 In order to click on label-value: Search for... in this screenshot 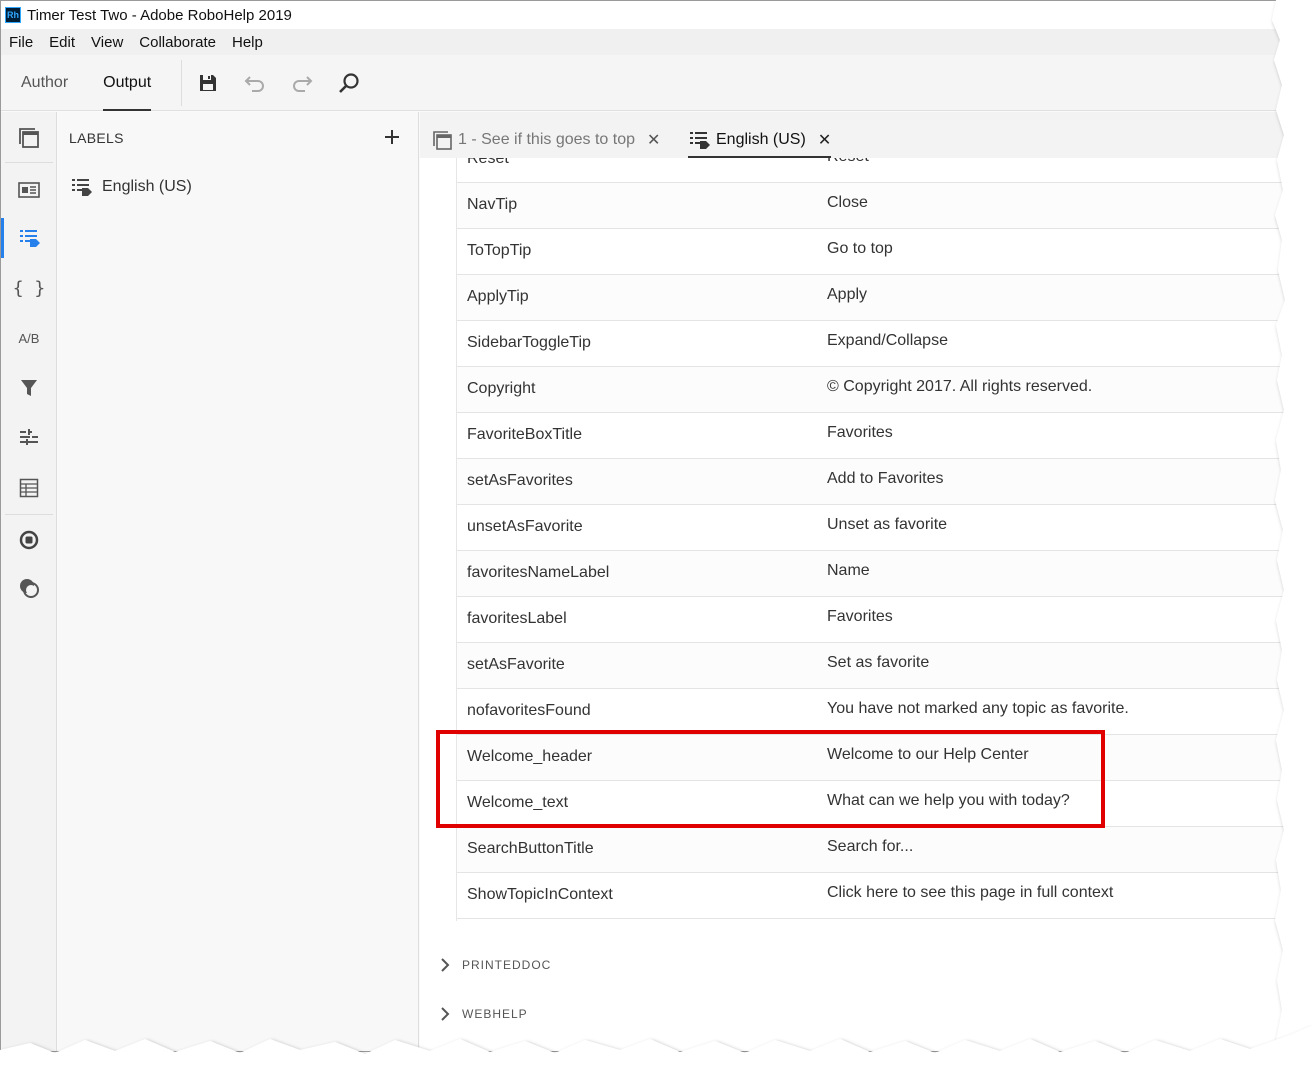, I will do `click(870, 847)`.